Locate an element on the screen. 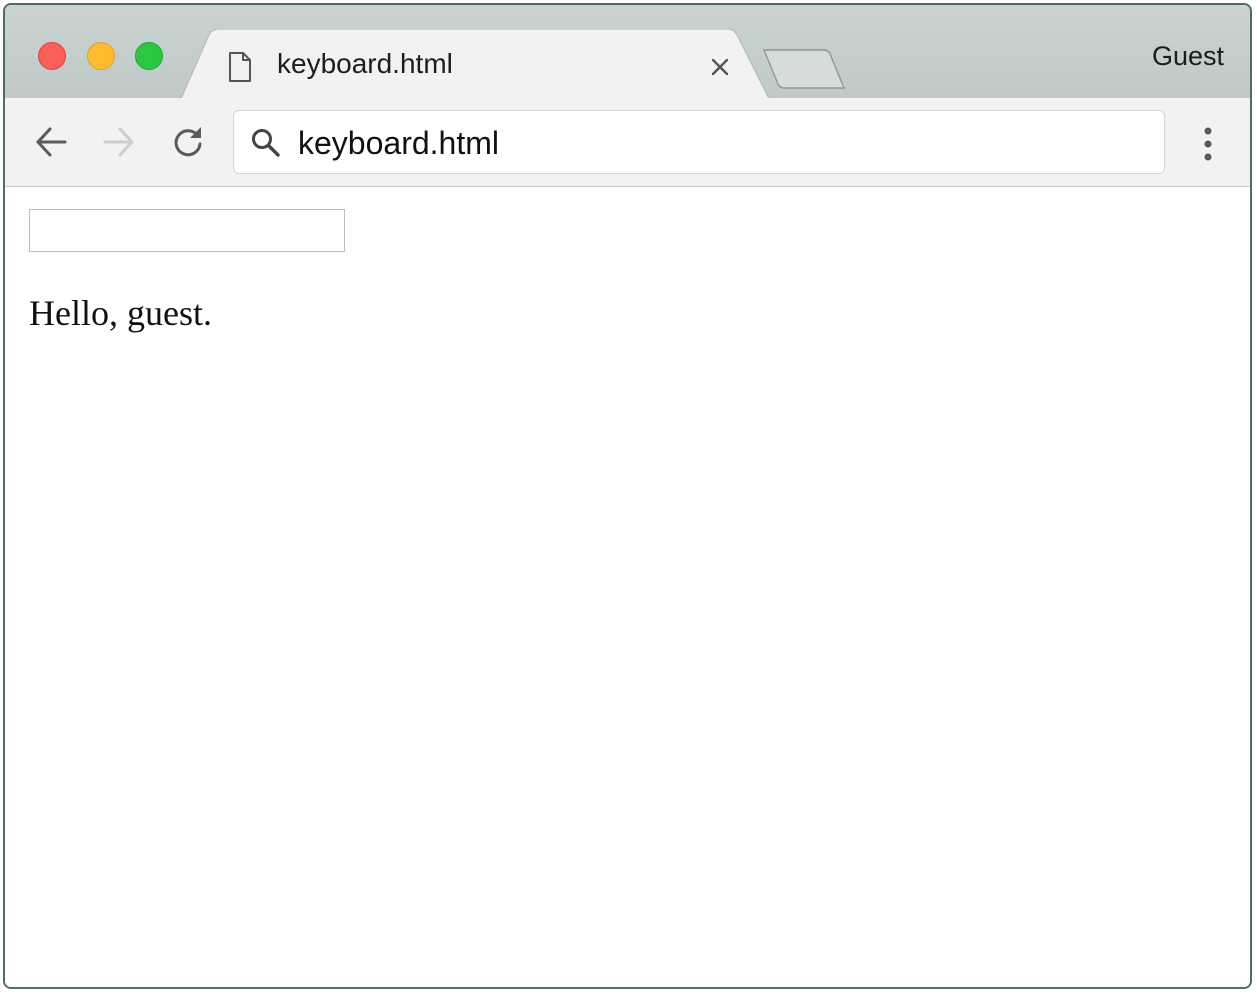 This screenshot has height=994, width=1257. tab-keyboard-html: keyboard.html is located at coordinates (478, 64).